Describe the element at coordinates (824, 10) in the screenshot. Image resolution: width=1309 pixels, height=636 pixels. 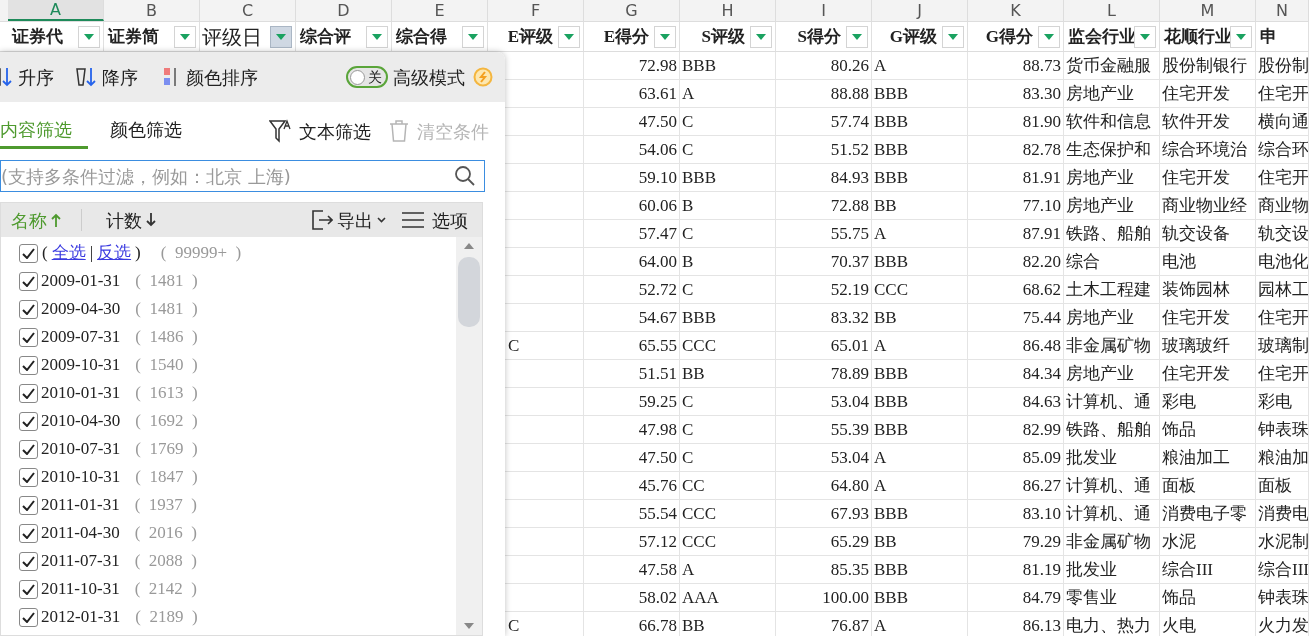
I see `column-letter: I` at that location.